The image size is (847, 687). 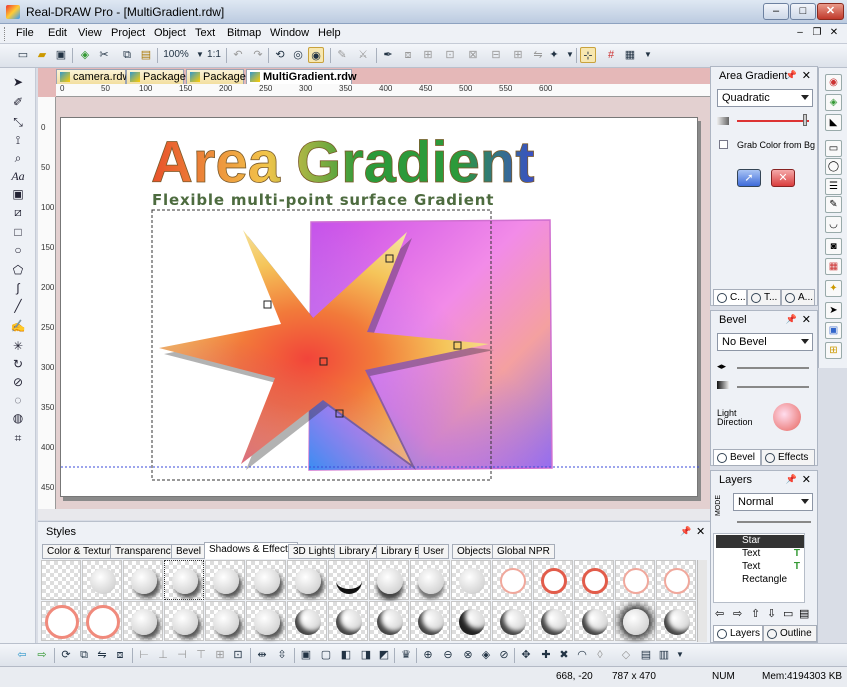 What do you see at coordinates (588, 55) in the screenshot?
I see `snap-icon: ⊹` at bounding box center [588, 55].